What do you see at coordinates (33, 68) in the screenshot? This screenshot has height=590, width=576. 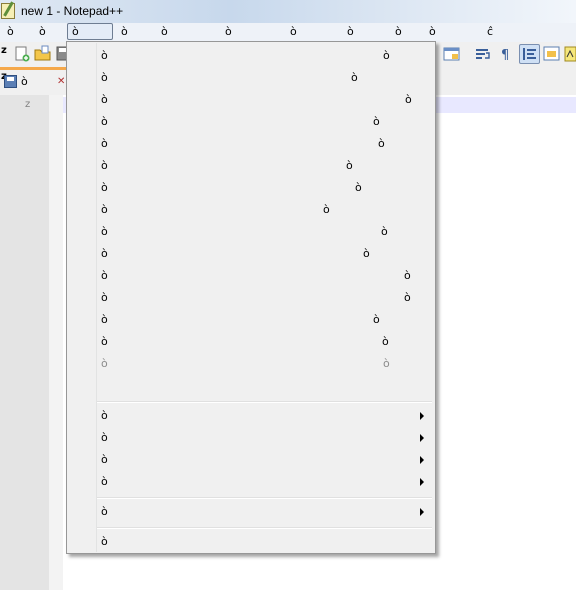 I see `active-tab-indicator` at bounding box center [33, 68].